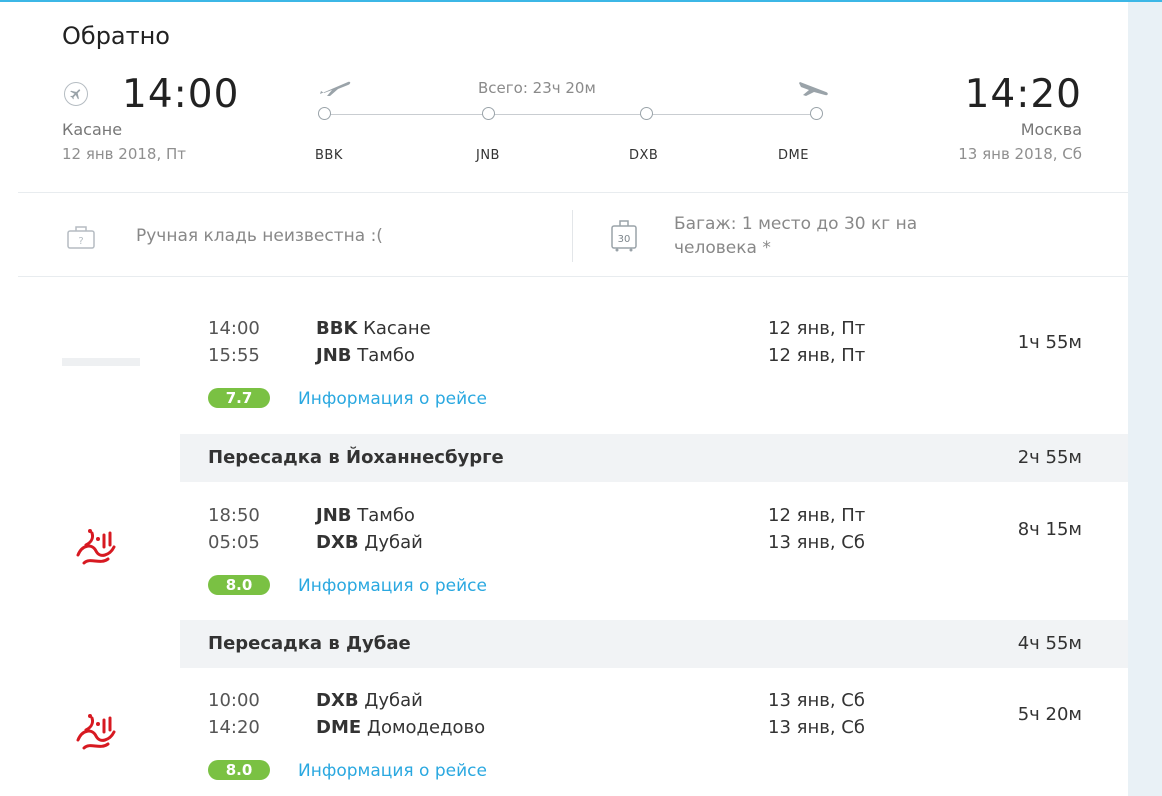  I want to click on layover-duration: 2ч 55м, so click(1049, 457).